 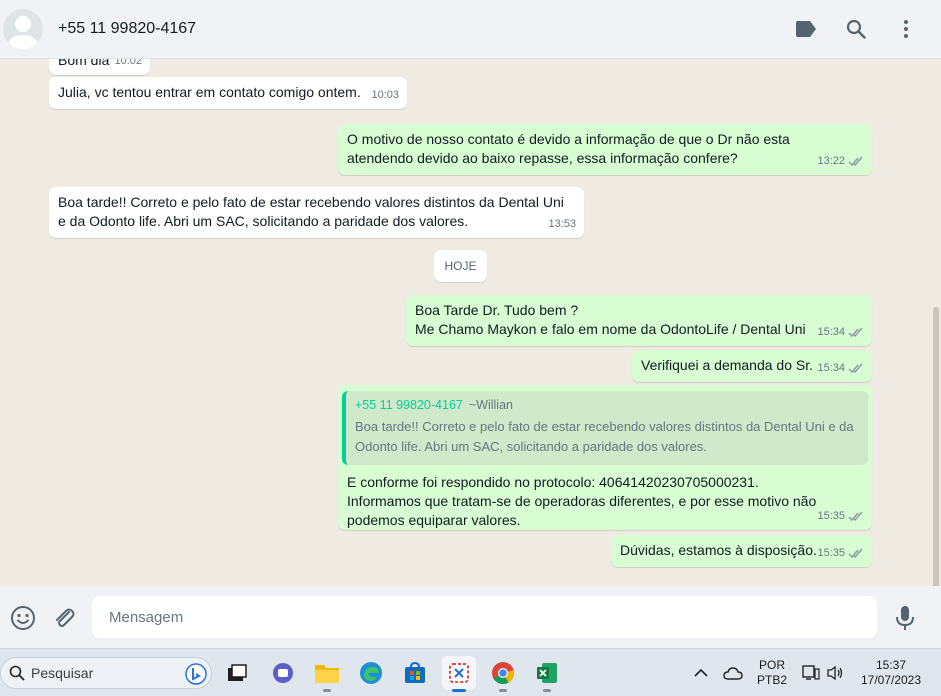 What do you see at coordinates (127, 29) in the screenshot?
I see `contact-name: +55 11 99820-4167` at bounding box center [127, 29].